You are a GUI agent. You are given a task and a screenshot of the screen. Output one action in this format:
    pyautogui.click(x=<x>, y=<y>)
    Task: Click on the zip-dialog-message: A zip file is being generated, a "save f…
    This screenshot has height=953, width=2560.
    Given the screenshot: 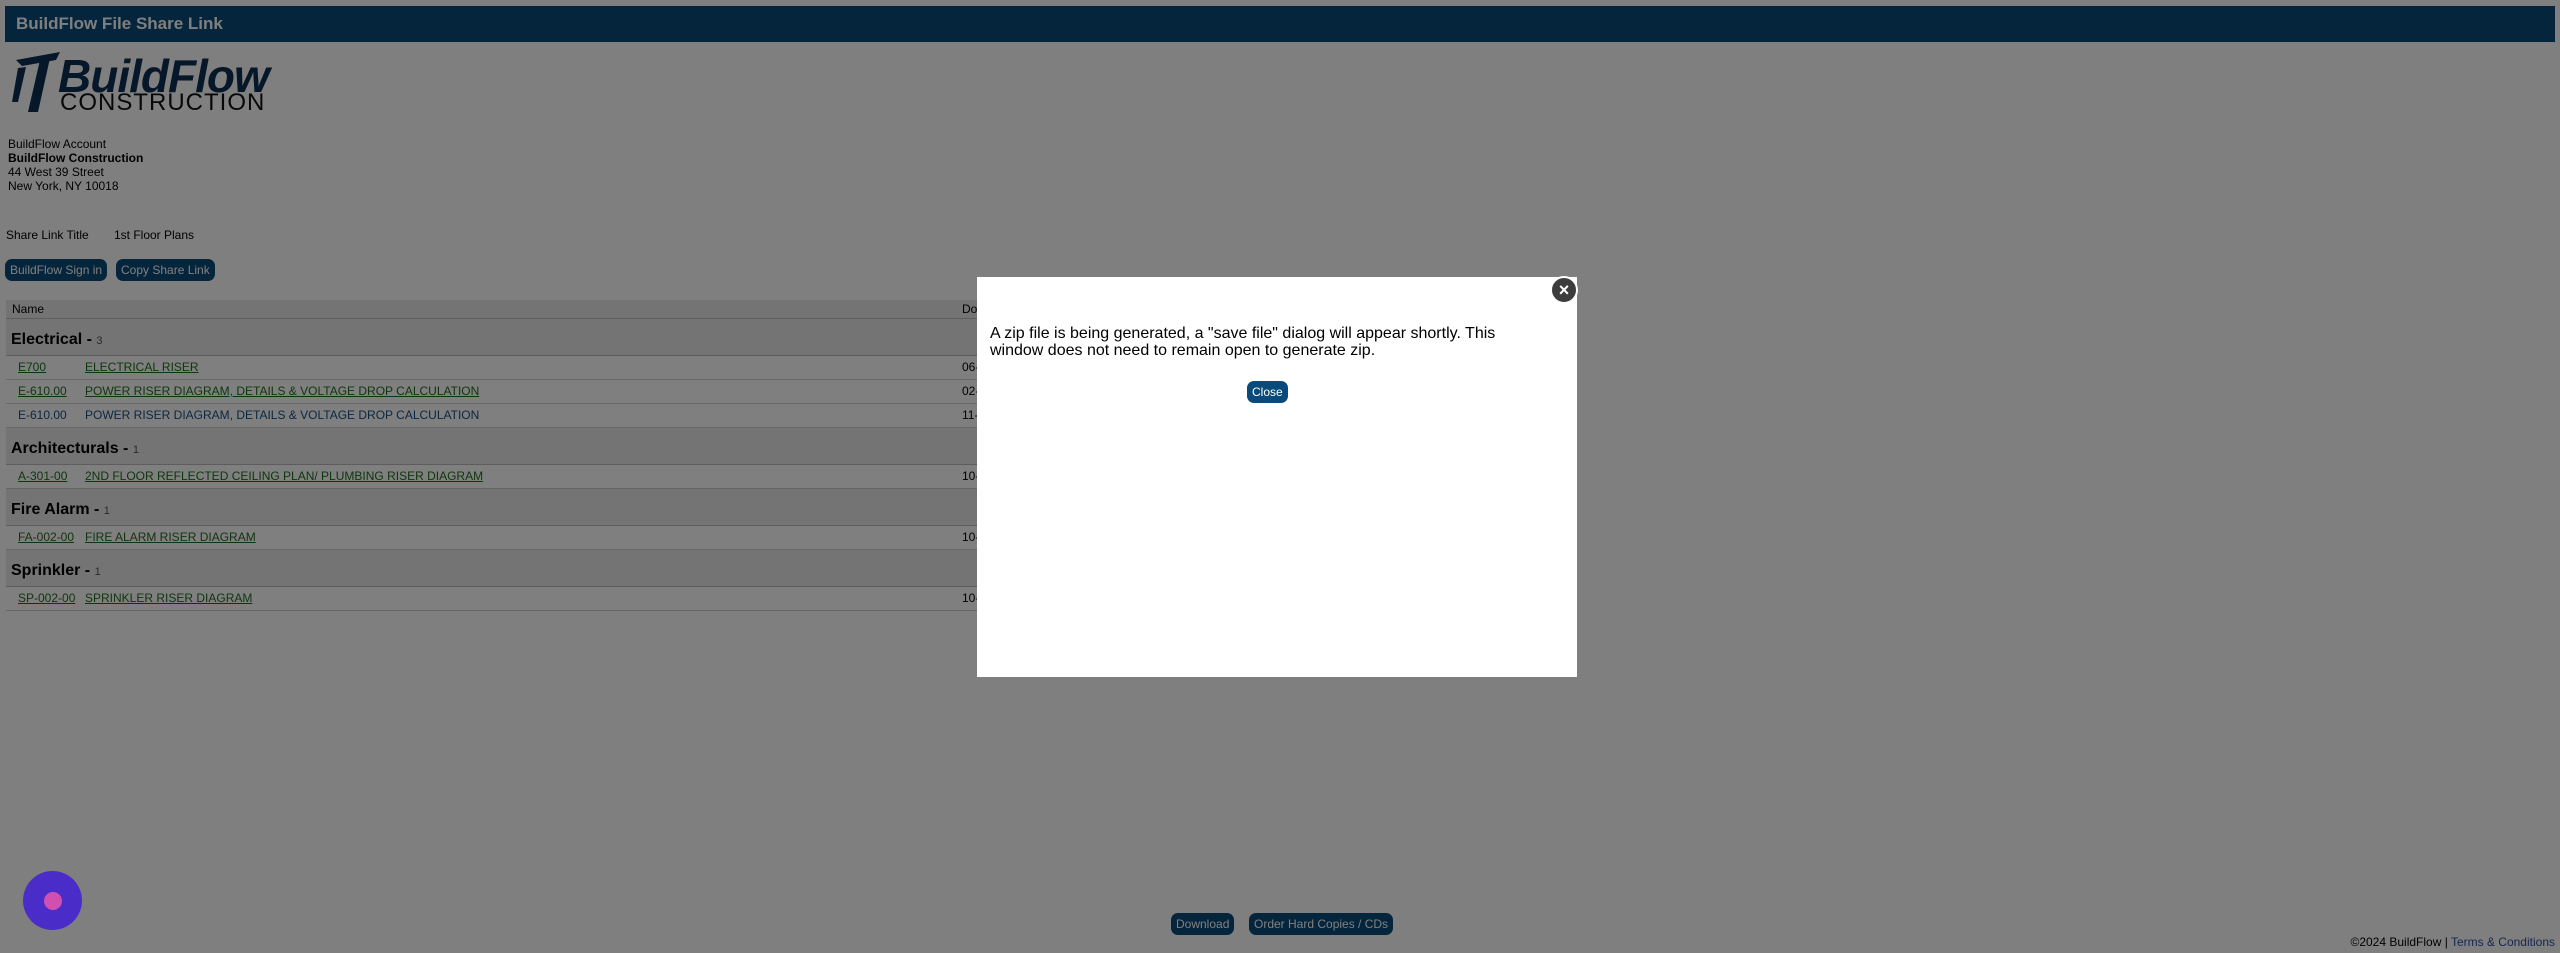 What is the action you would take?
    pyautogui.click(x=1243, y=342)
    